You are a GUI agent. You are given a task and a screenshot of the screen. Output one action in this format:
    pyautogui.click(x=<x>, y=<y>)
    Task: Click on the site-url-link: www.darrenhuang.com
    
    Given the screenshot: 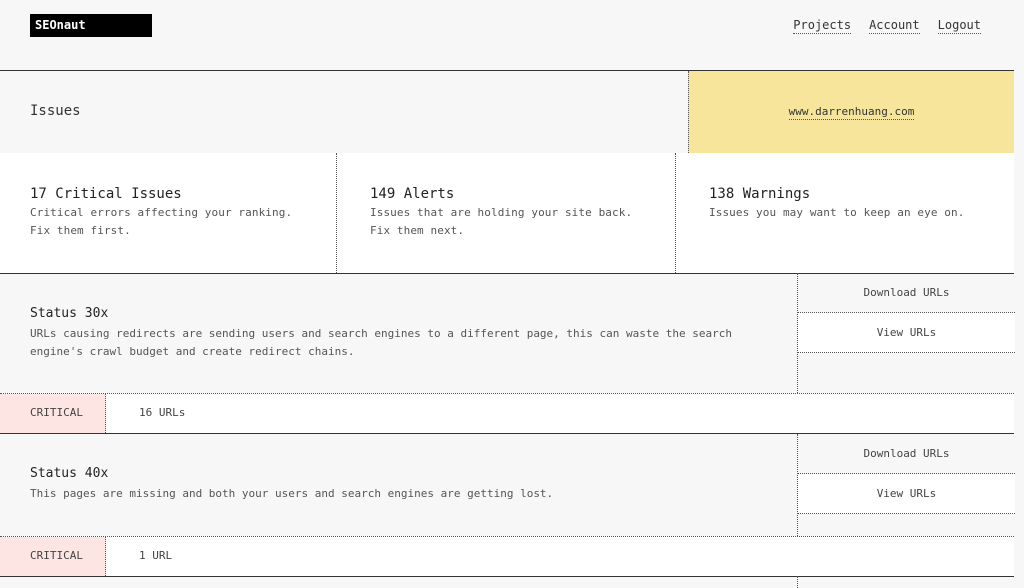 What is the action you would take?
    pyautogui.click(x=851, y=112)
    